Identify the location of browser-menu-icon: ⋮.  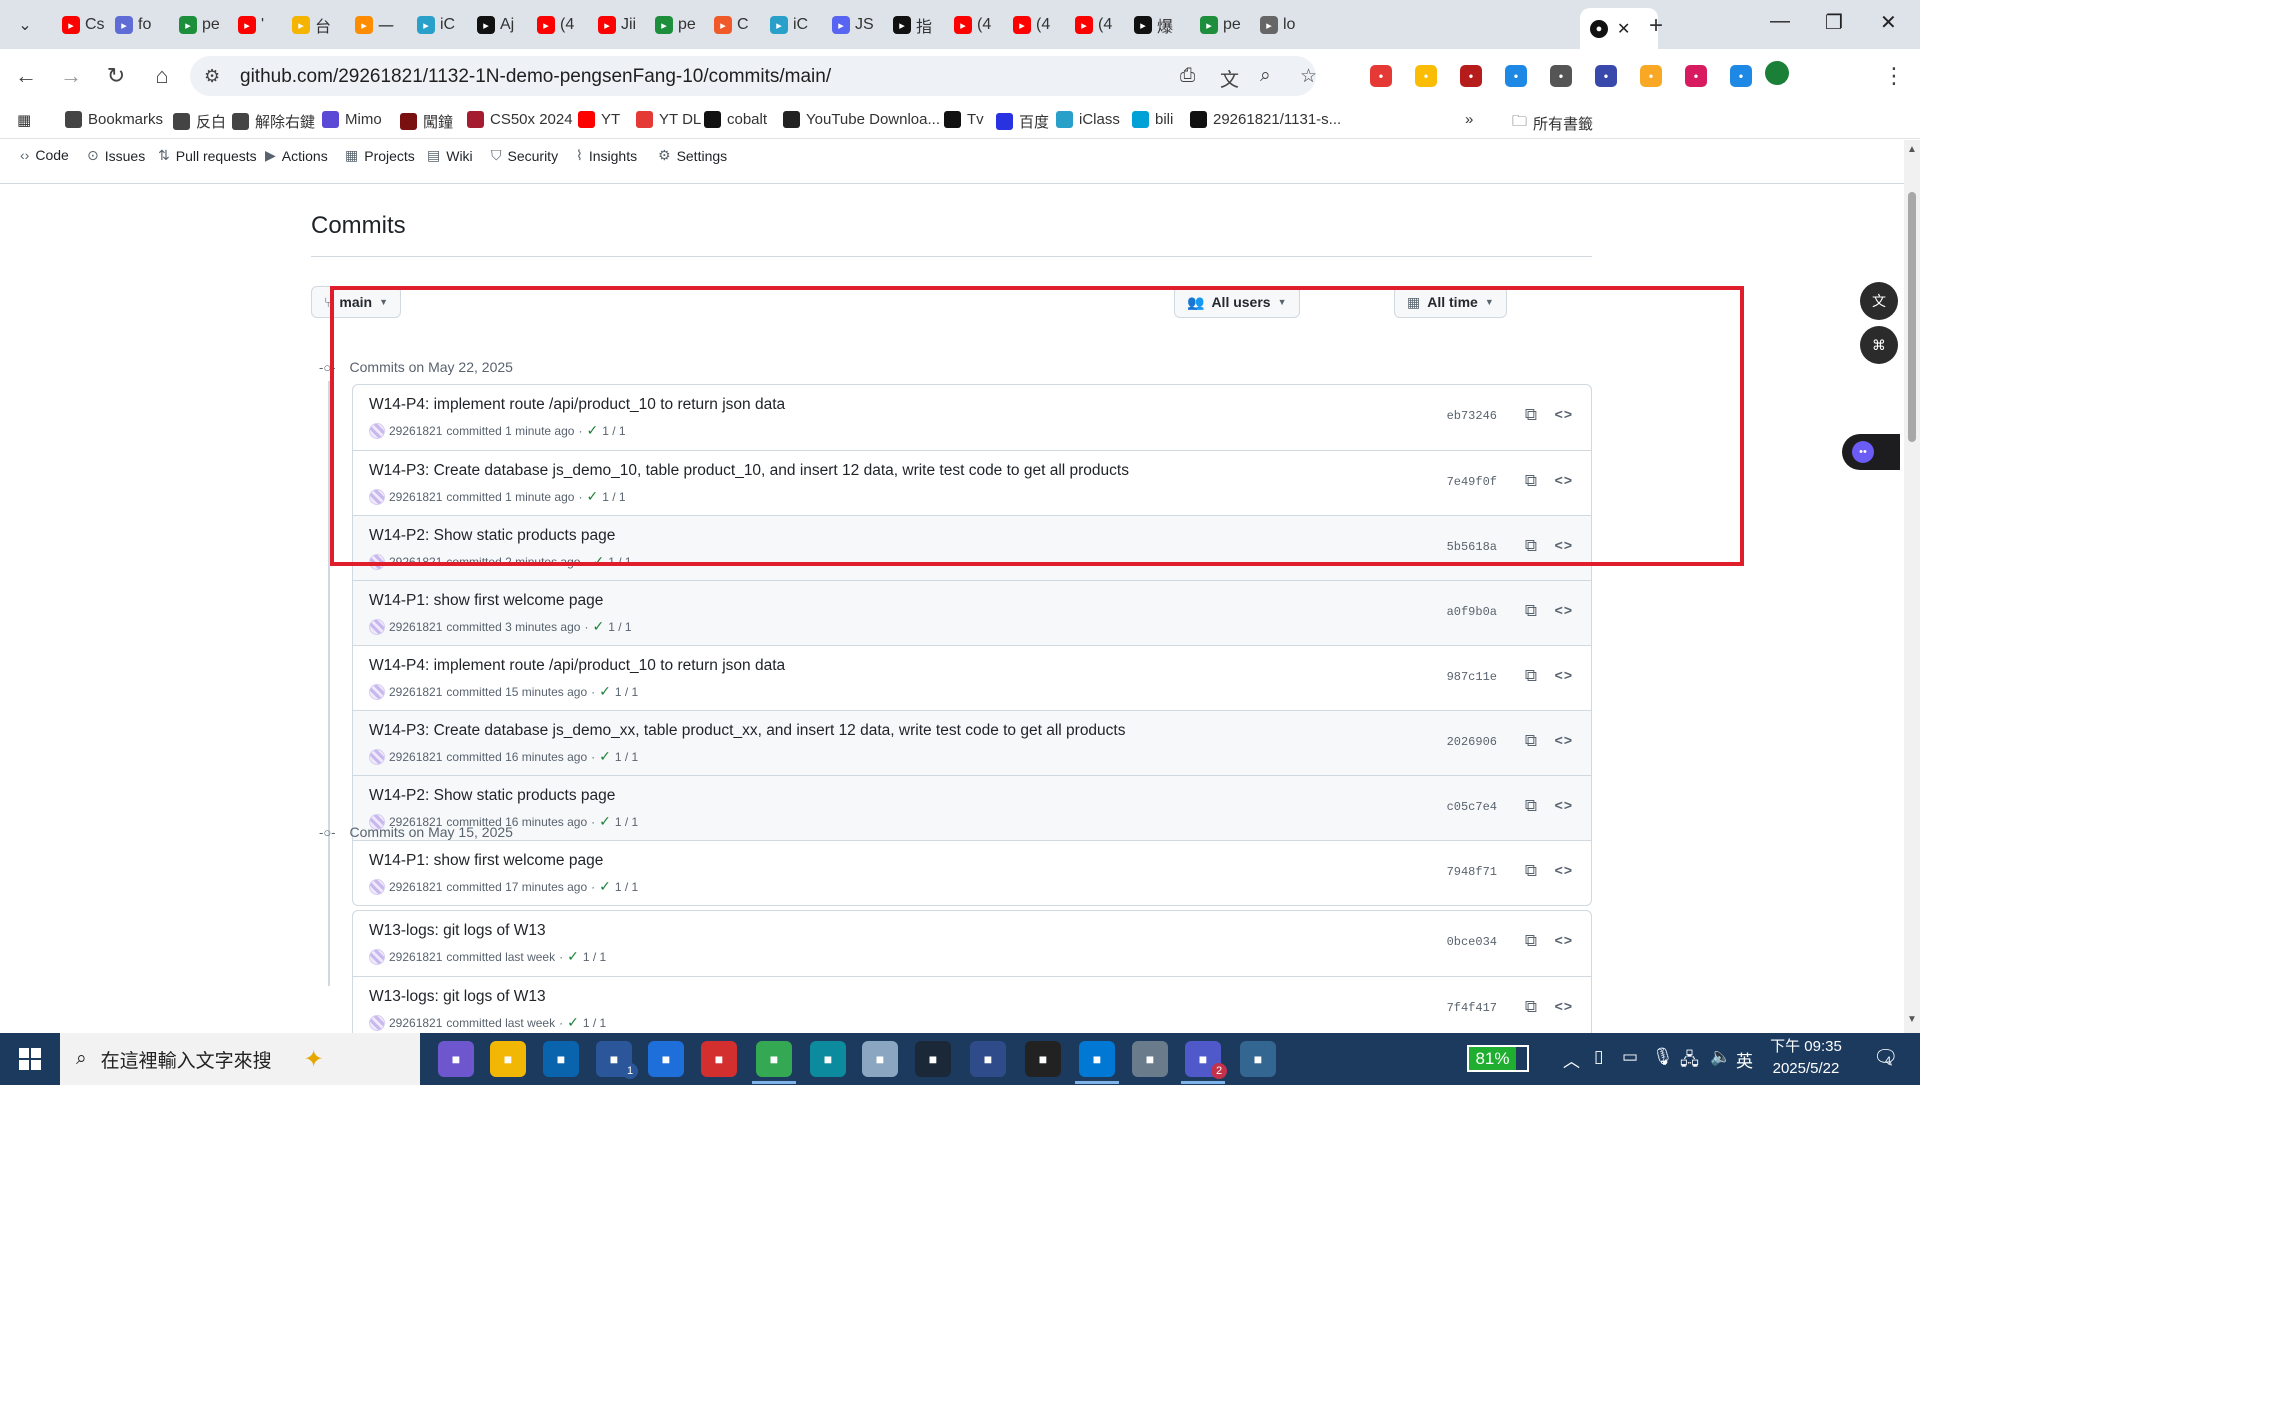
(1894, 76).